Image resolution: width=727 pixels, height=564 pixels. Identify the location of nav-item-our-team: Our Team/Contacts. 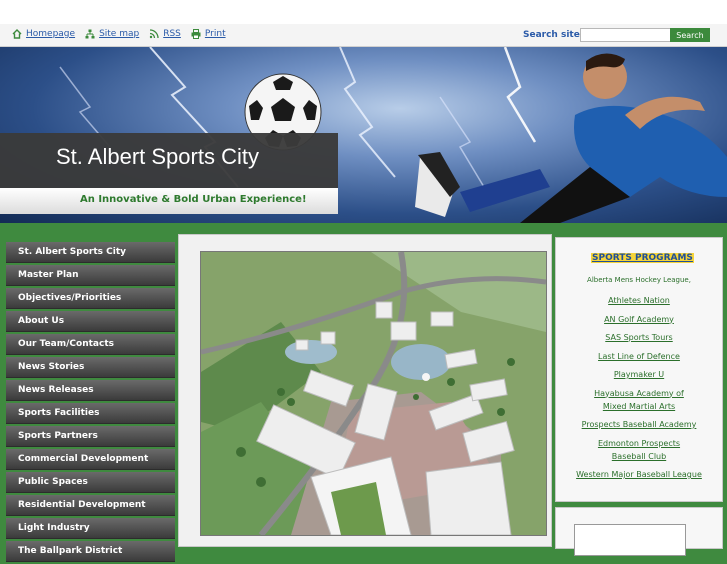
(90, 344).